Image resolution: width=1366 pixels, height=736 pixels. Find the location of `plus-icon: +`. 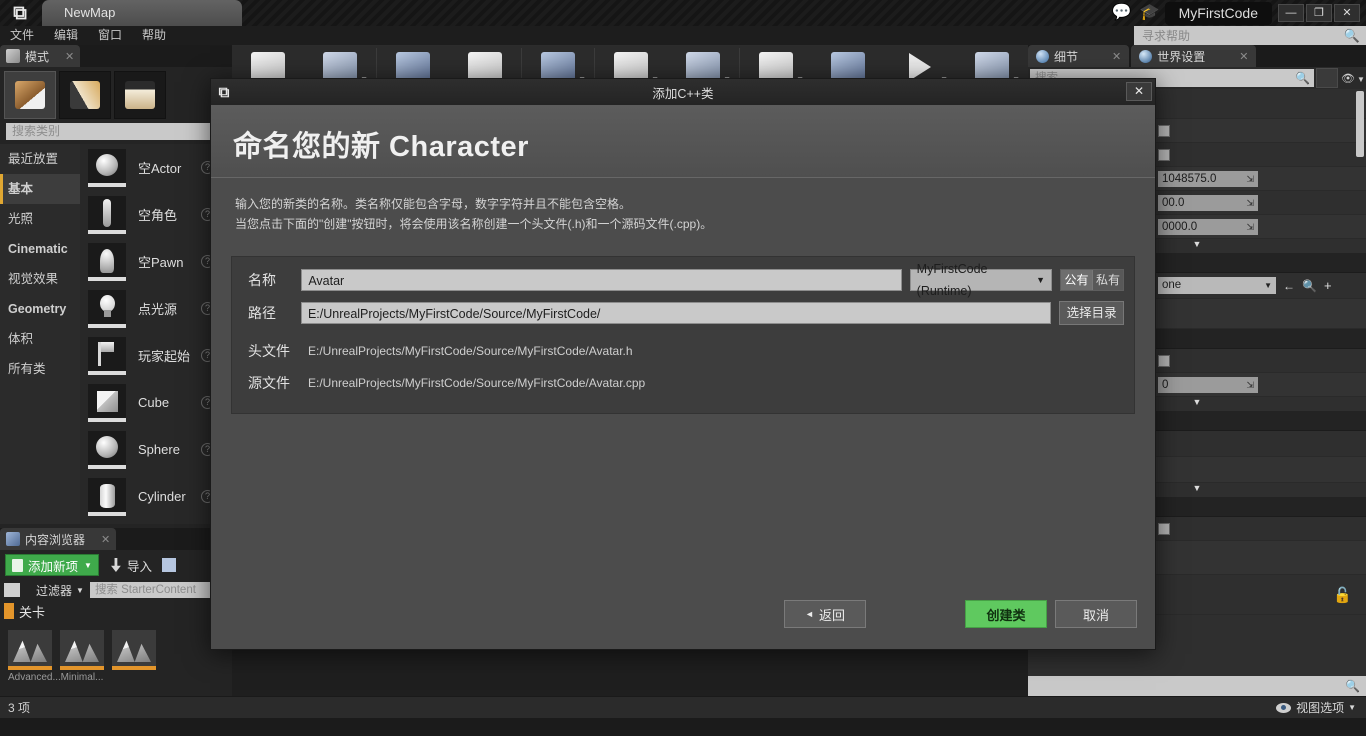

plus-icon: + is located at coordinates (1328, 285).